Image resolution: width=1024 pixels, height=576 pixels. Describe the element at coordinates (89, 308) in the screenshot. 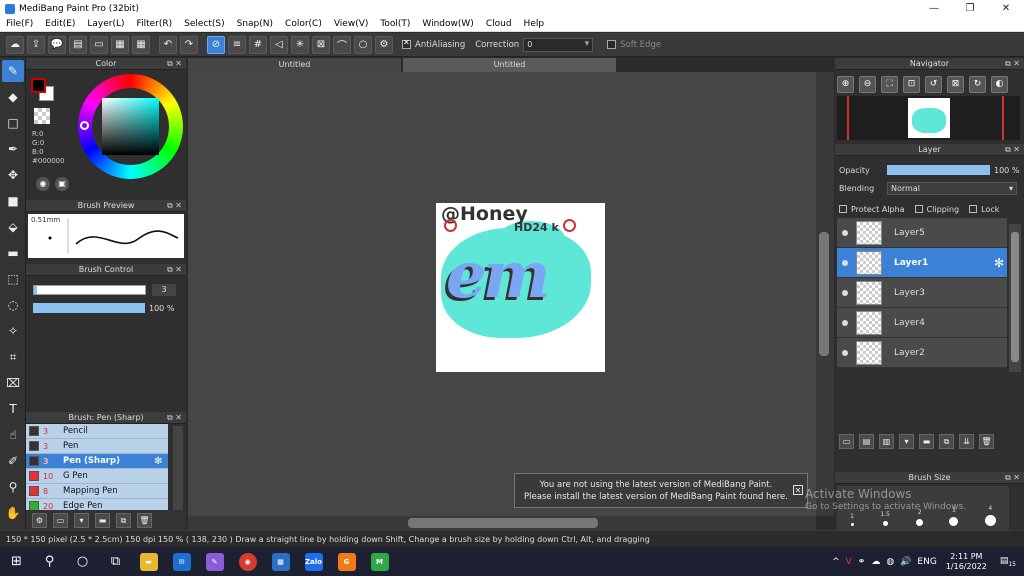

I see `brush-opacity-slider` at that location.